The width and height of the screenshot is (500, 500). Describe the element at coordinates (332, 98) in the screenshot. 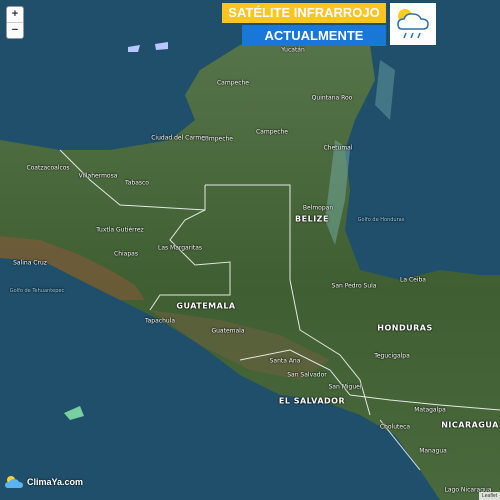

I see `place-label: Quintana Roo` at that location.